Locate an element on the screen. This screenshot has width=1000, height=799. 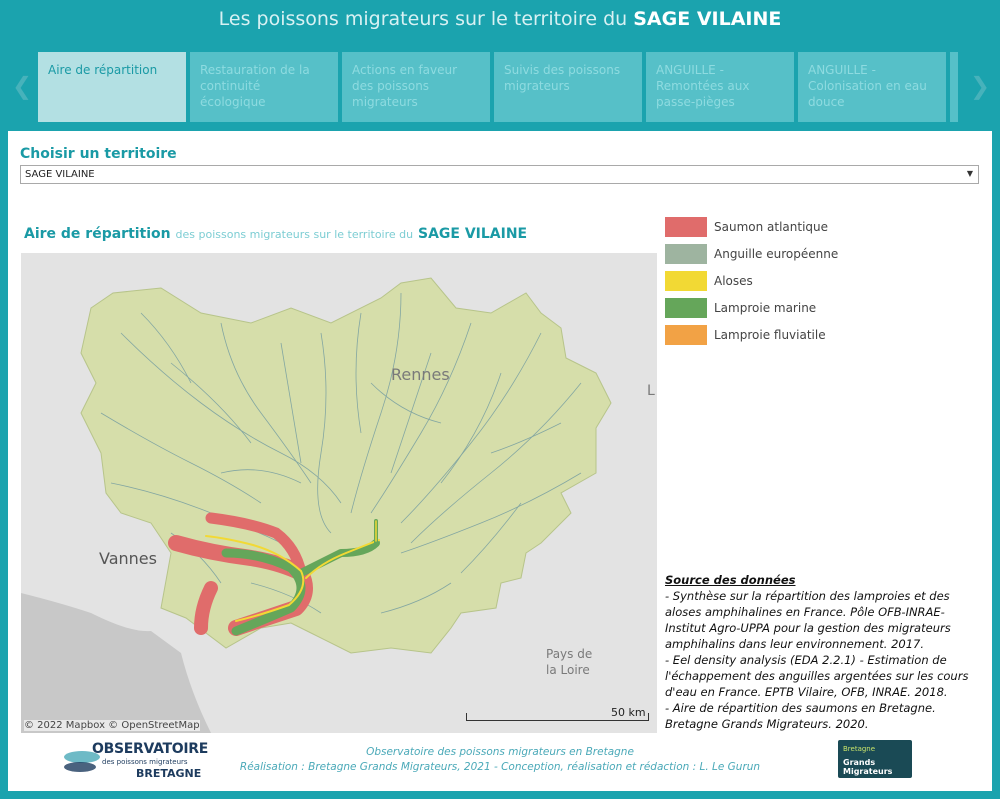
page-title-highlight: SAGE VILAINE is located at coordinates (707, 19).